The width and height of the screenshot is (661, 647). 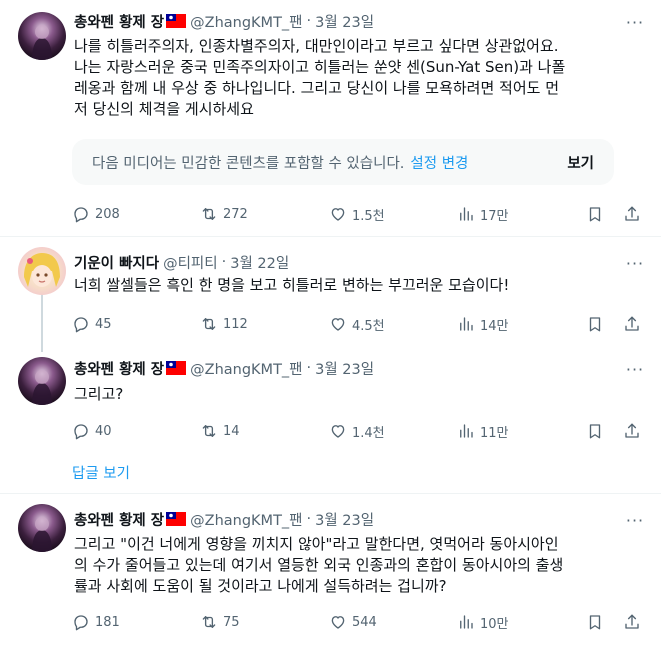 What do you see at coordinates (235, 324) in the screenshot?
I see `retweet-count: 112` at bounding box center [235, 324].